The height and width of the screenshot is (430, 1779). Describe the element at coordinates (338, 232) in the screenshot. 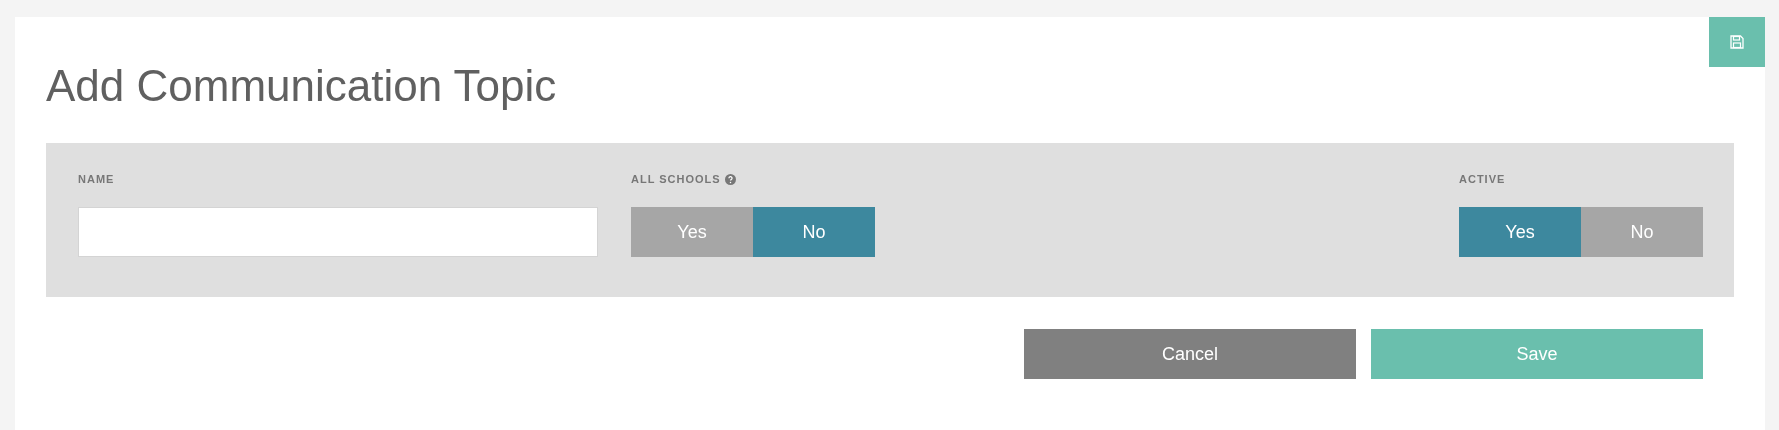

I see `name-input-field` at that location.